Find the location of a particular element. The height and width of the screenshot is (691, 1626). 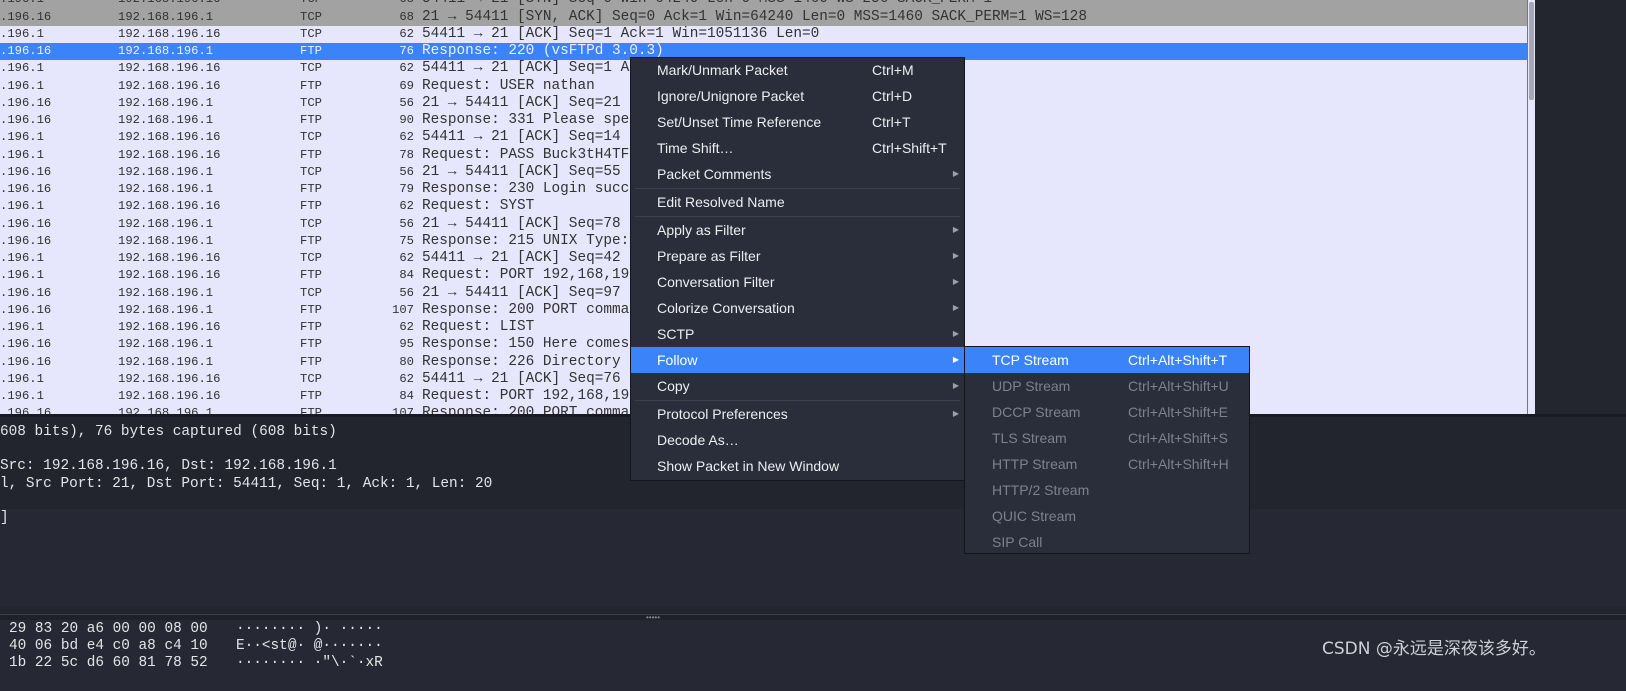

menu-item-colorize-conversation: Colorize Conversation ▶ is located at coordinates (797, 308).